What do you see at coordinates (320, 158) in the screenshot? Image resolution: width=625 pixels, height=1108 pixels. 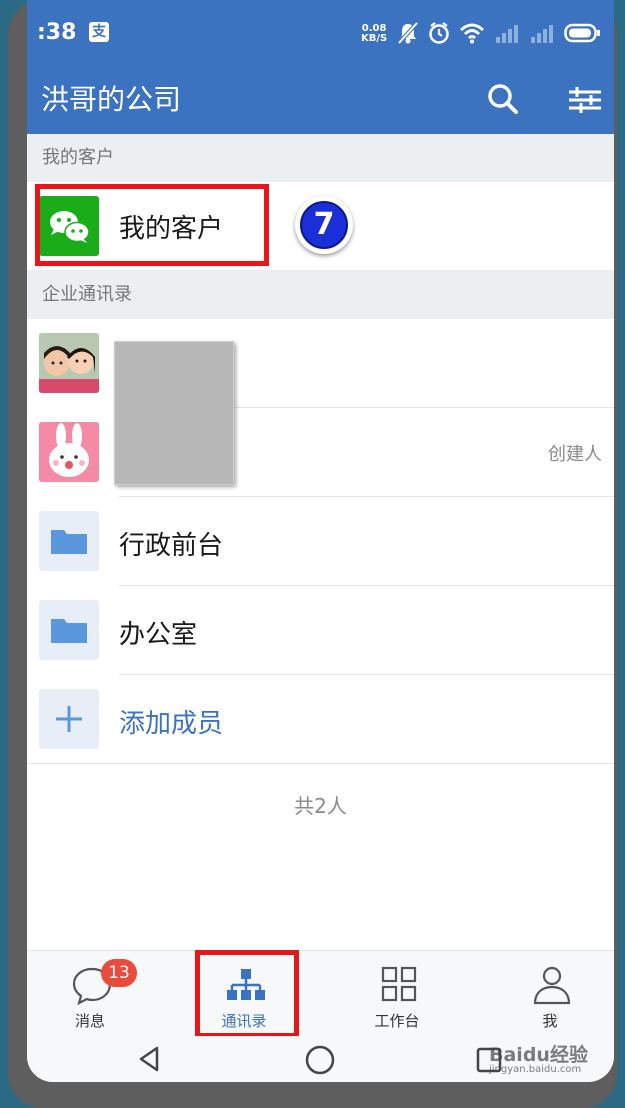 I see `section-header-customers: 我的客户` at bounding box center [320, 158].